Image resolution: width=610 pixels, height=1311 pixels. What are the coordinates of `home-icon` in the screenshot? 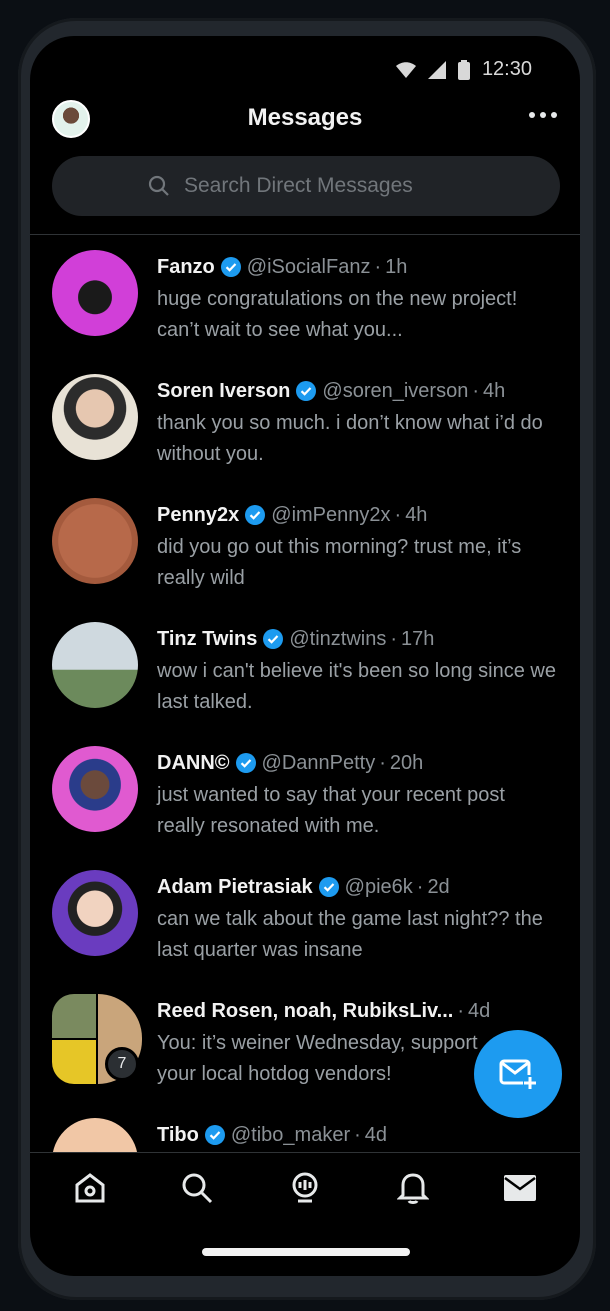 It's located at (90, 1187).